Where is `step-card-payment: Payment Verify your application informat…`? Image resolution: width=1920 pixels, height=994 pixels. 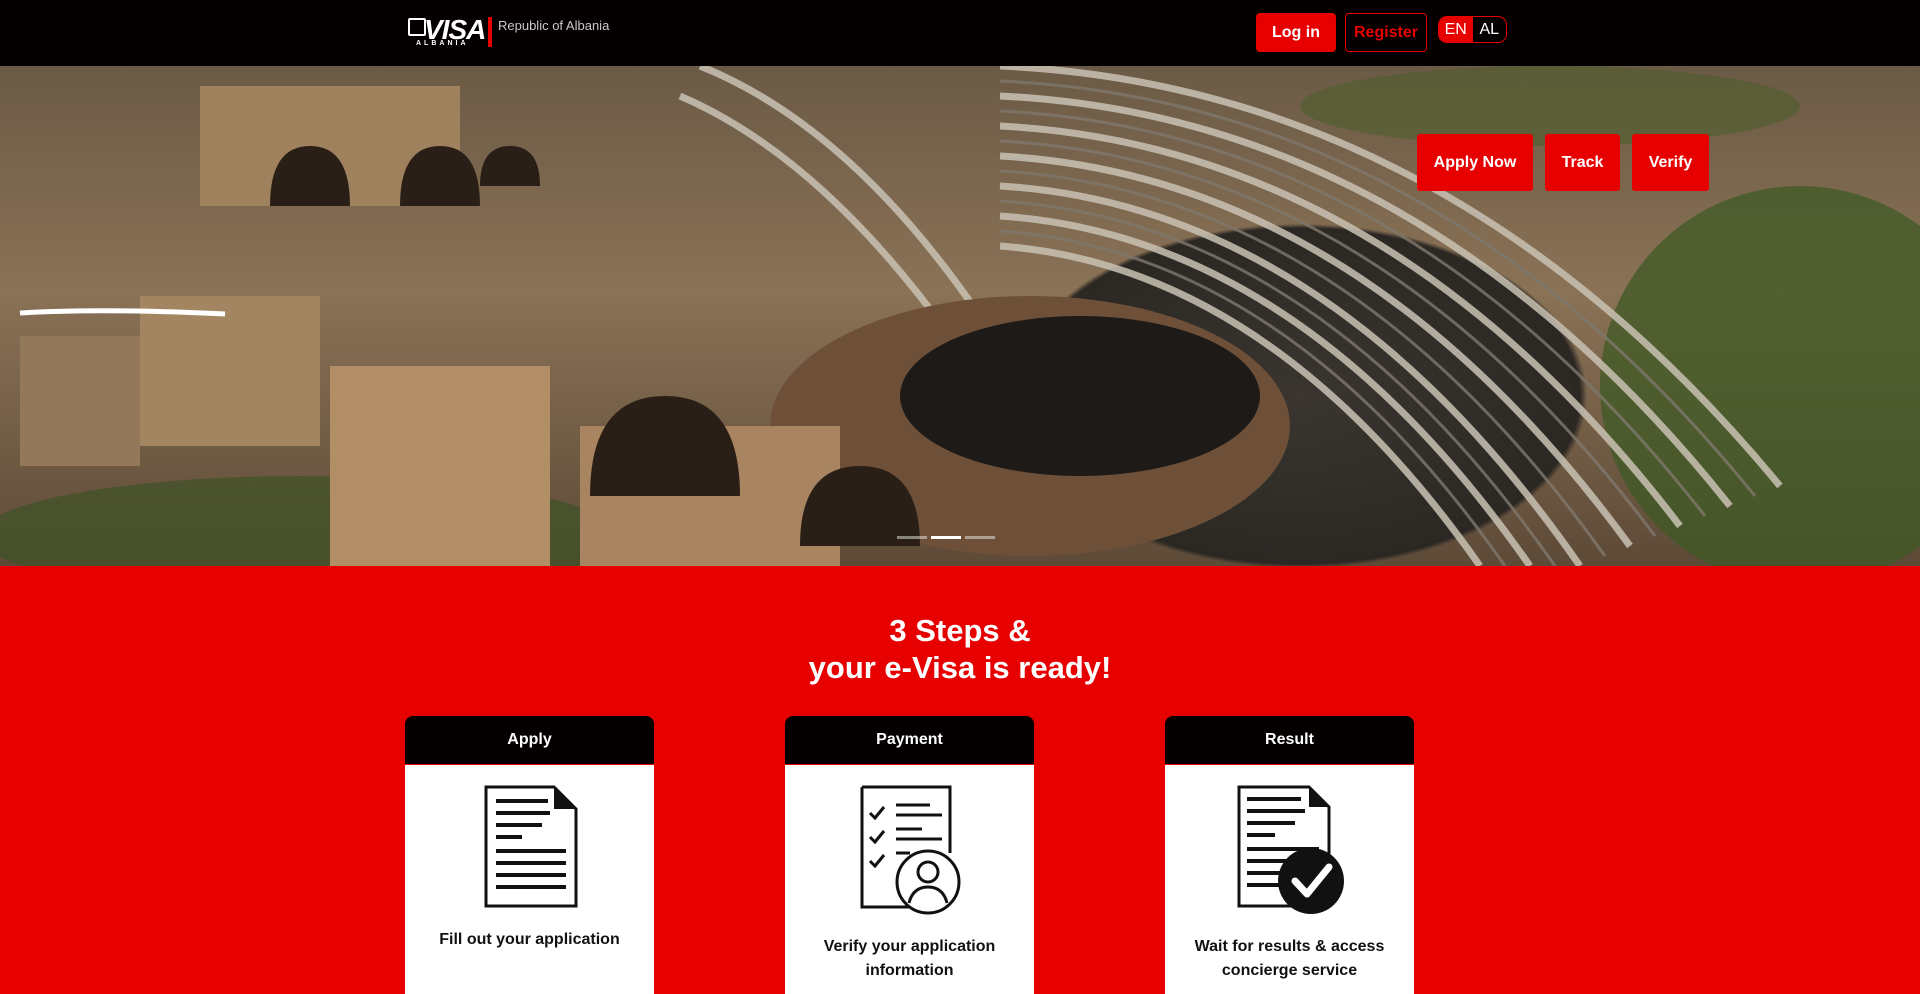 step-card-payment: Payment Verify your application informat… is located at coordinates (909, 855).